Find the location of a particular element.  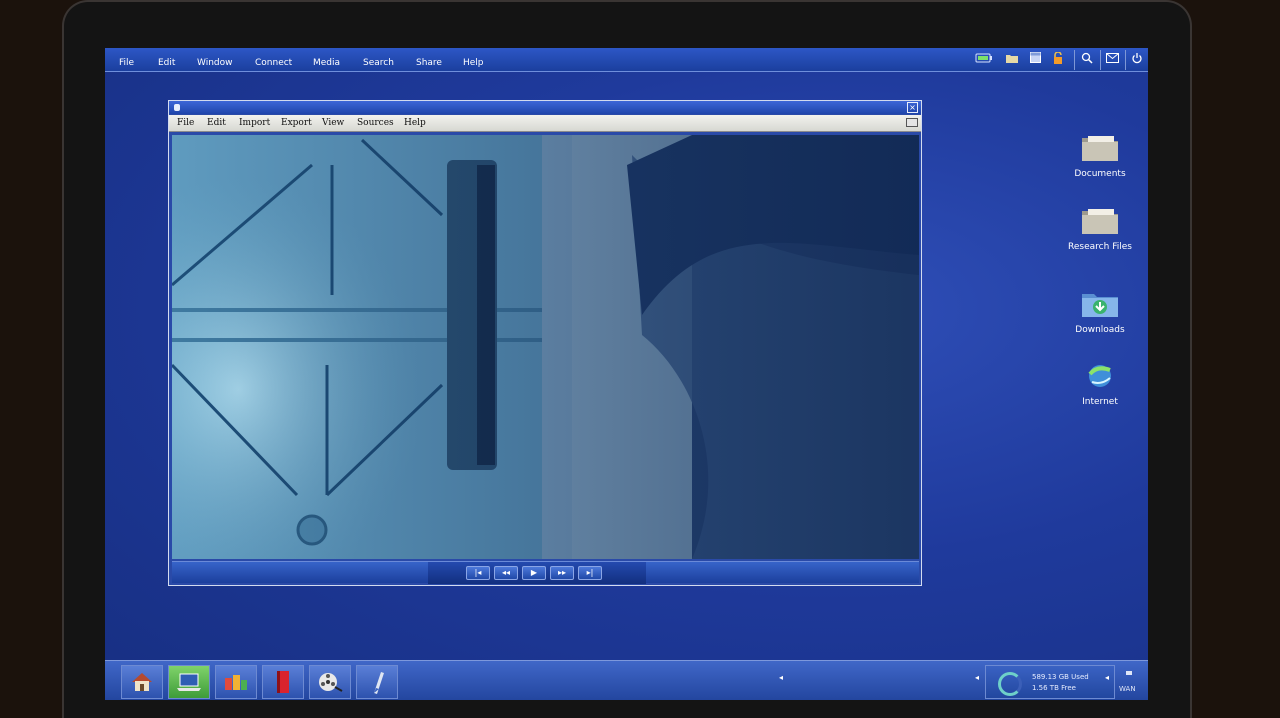

menu-search: Search is located at coordinates (378, 63).